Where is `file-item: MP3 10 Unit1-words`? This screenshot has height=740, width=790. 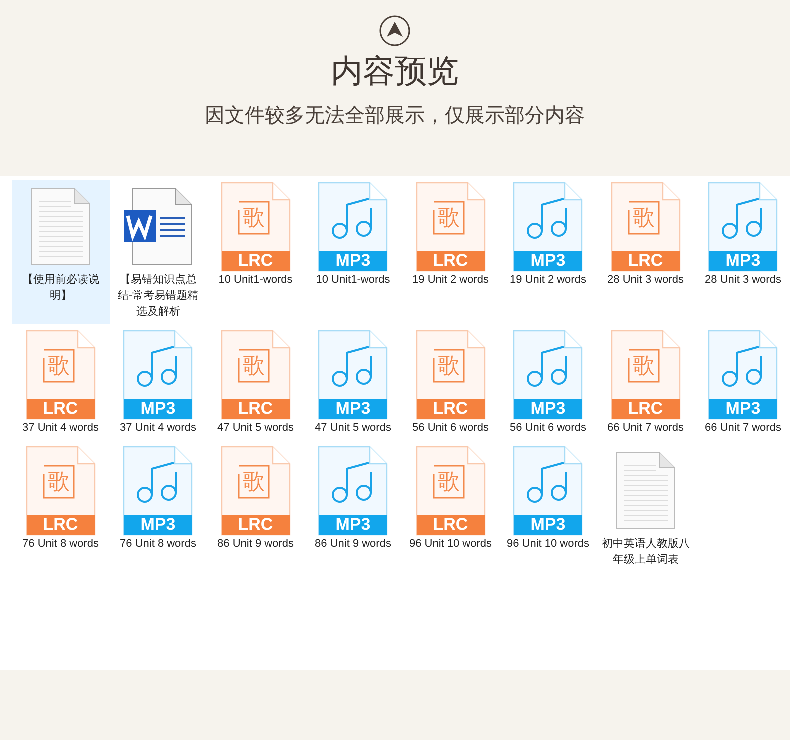
file-item: MP3 10 Unit1-words is located at coordinates (353, 252).